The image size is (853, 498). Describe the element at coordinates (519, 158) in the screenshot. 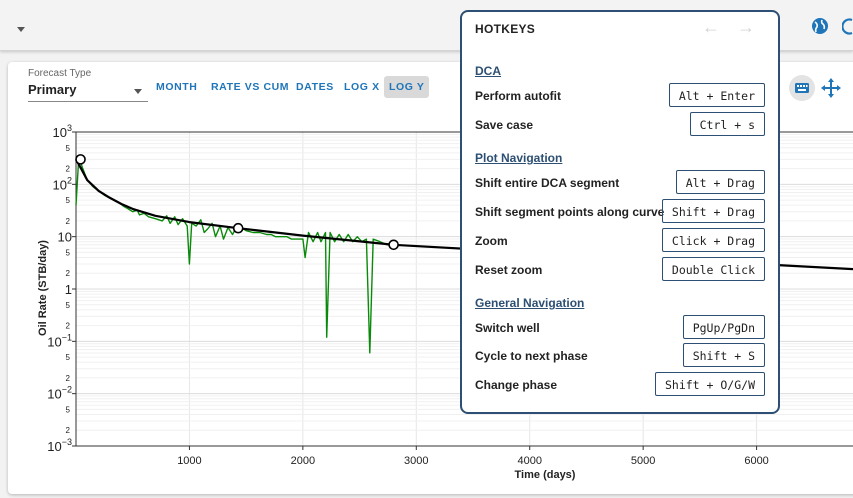

I see `section-heading: Plot Navigation` at that location.